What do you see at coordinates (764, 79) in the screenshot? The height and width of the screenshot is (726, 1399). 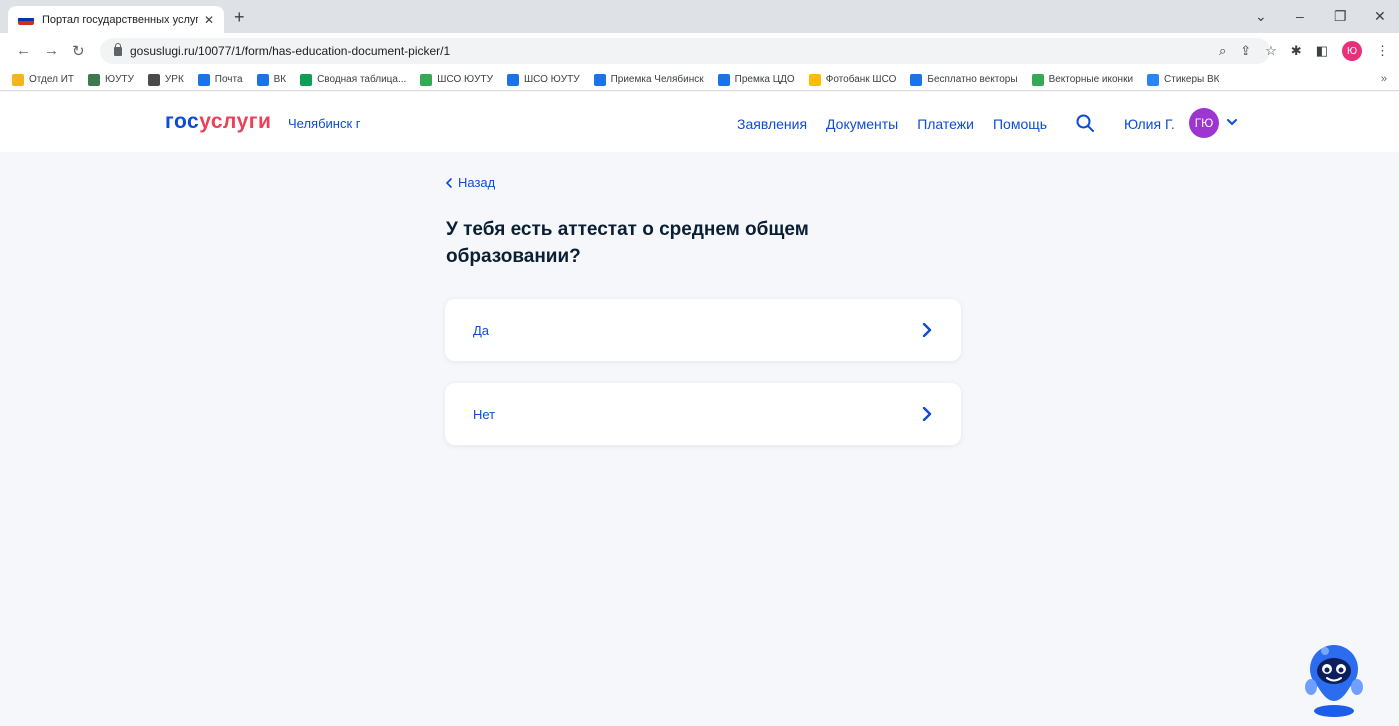 I see `bookmark-label: Премка ЦДО` at bounding box center [764, 79].